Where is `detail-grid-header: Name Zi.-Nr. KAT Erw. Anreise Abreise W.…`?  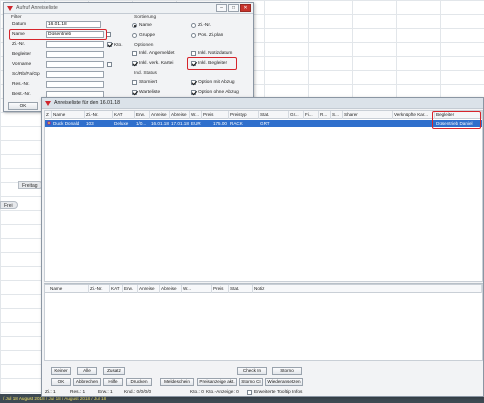 detail-grid-header: Name Zi.-Nr. KAT Erw. Anreise Abreise W.… is located at coordinates (263, 289).